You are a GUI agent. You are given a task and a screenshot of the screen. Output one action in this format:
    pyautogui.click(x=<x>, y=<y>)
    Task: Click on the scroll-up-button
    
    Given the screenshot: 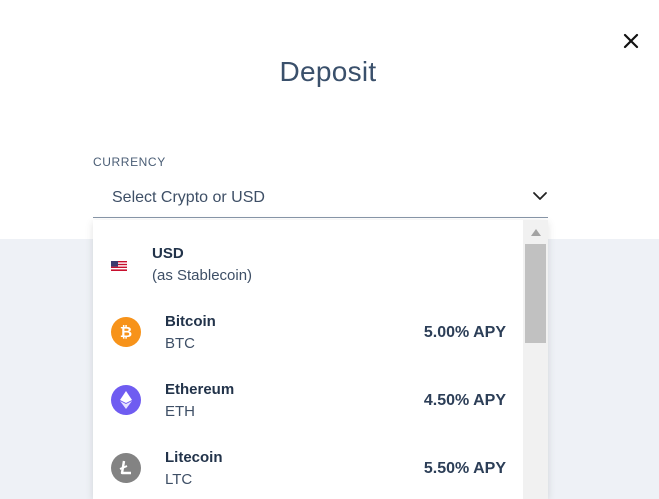 What is the action you would take?
    pyautogui.click(x=535, y=232)
    